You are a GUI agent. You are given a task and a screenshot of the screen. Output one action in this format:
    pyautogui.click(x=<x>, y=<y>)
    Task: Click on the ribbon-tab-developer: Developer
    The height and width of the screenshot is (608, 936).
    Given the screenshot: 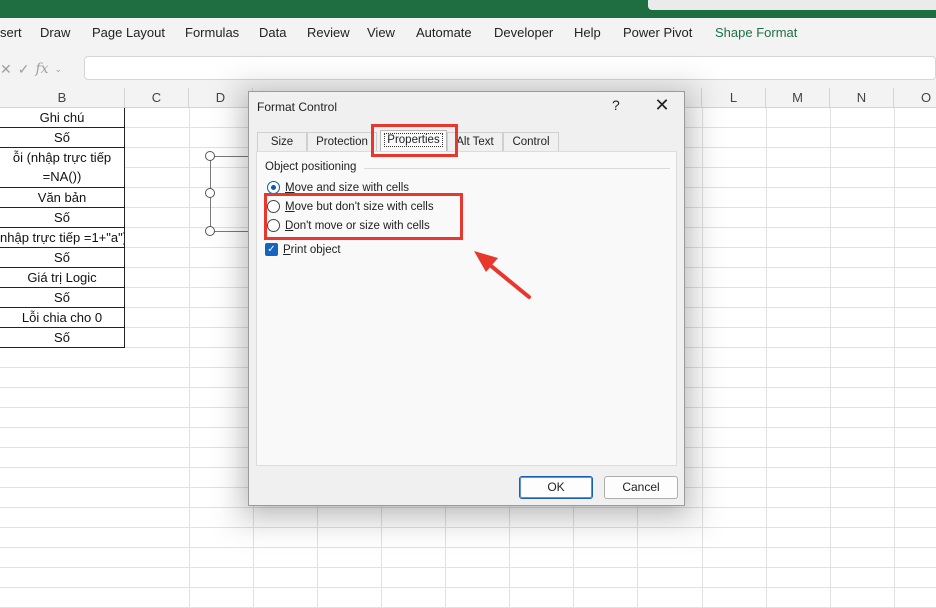 What is the action you would take?
    pyautogui.click(x=523, y=32)
    